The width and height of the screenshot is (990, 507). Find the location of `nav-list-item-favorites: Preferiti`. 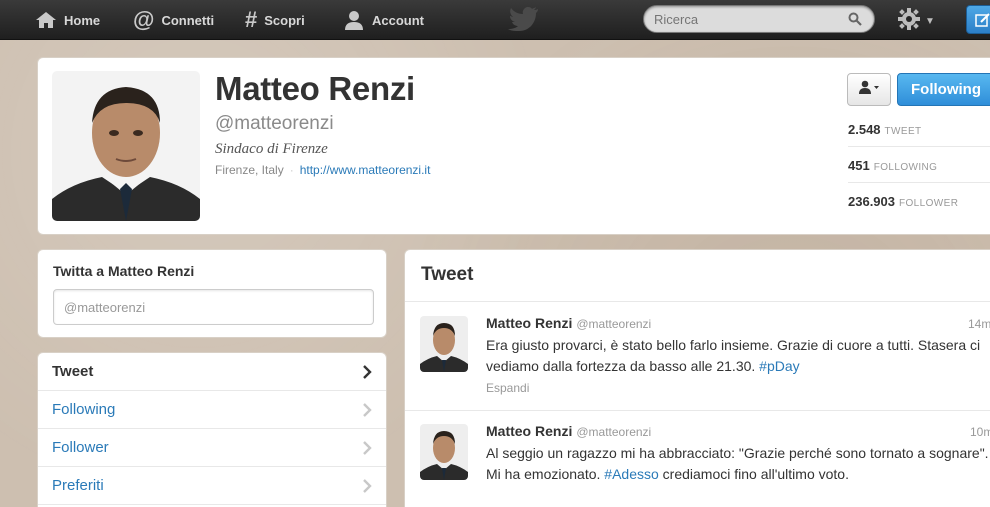

nav-list-item-favorites: Preferiti is located at coordinates (212, 486).